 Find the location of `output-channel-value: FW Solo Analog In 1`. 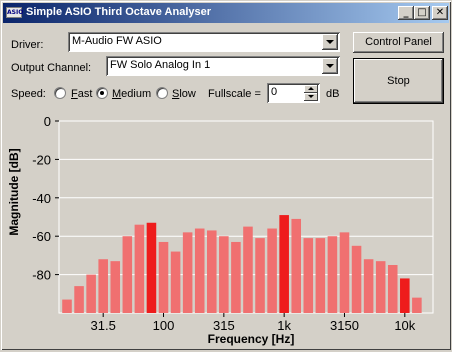

output-channel-value: FW Solo Analog In 1 is located at coordinates (160, 65).